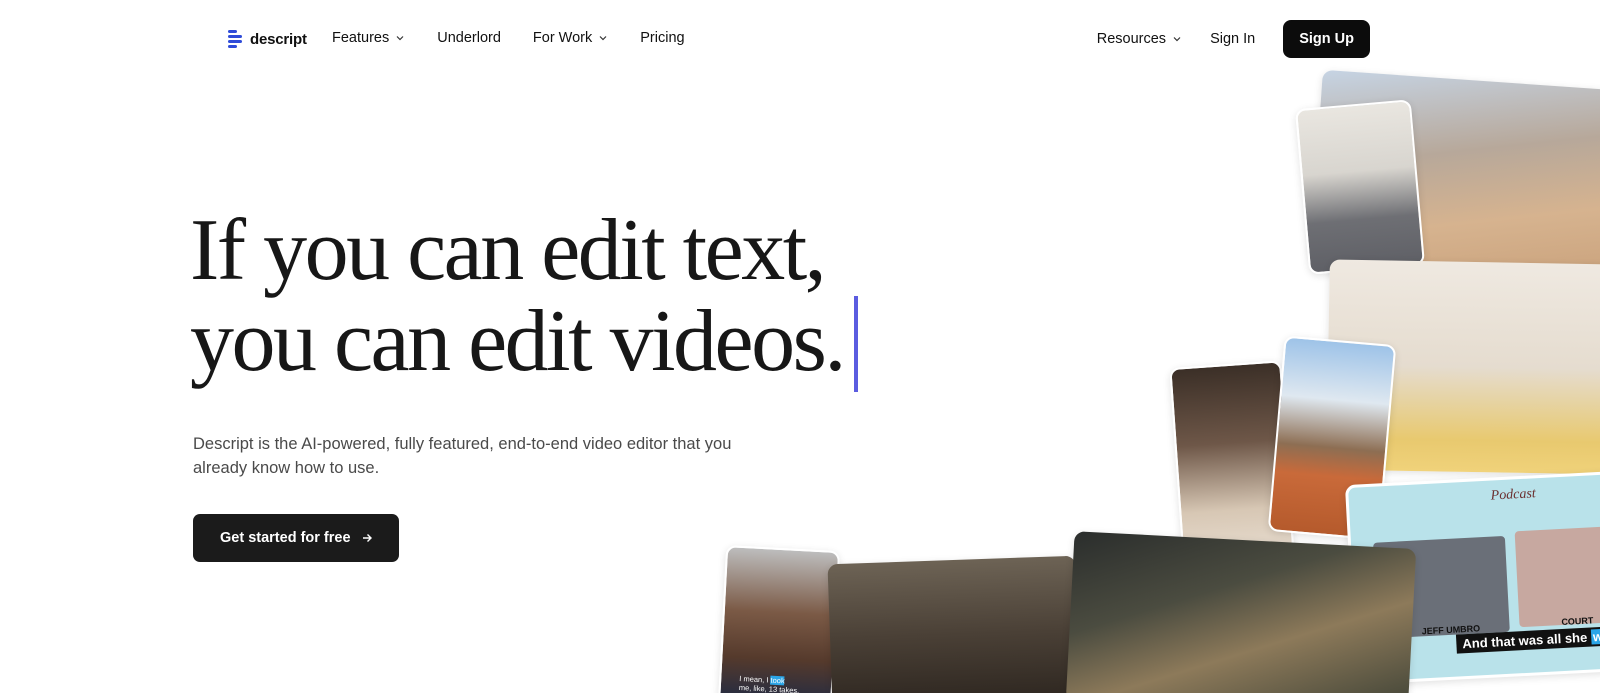 This screenshot has height=693, width=1600. What do you see at coordinates (1577, 621) in the screenshot?
I see `host-name-right: COURT` at bounding box center [1577, 621].